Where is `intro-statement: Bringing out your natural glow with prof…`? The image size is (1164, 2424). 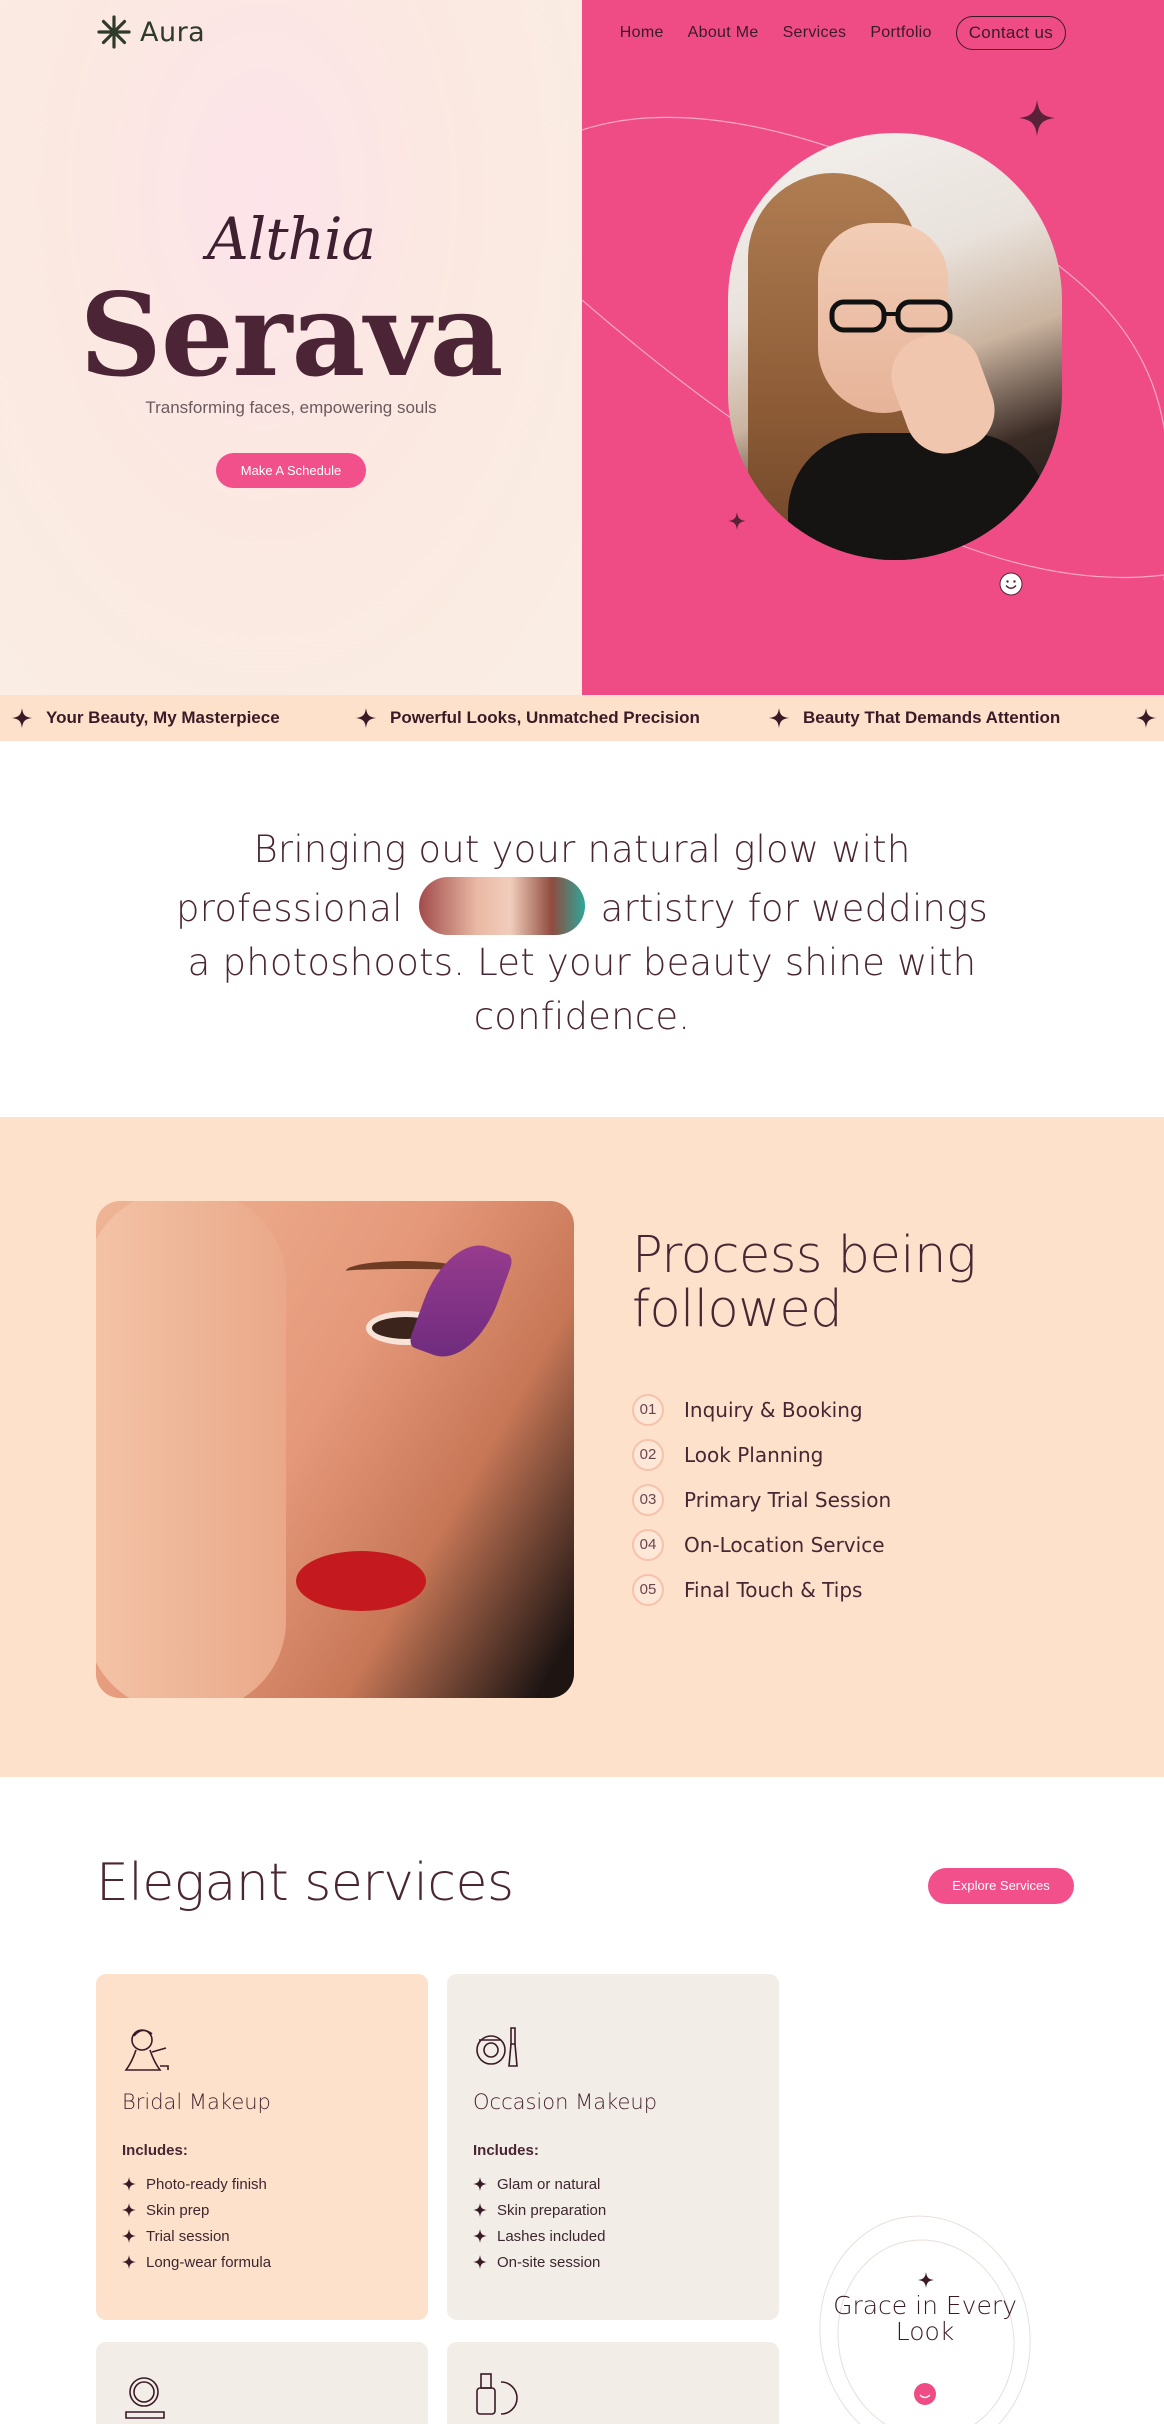 intro-statement: Bringing out your natural glow with prof… is located at coordinates (582, 933).